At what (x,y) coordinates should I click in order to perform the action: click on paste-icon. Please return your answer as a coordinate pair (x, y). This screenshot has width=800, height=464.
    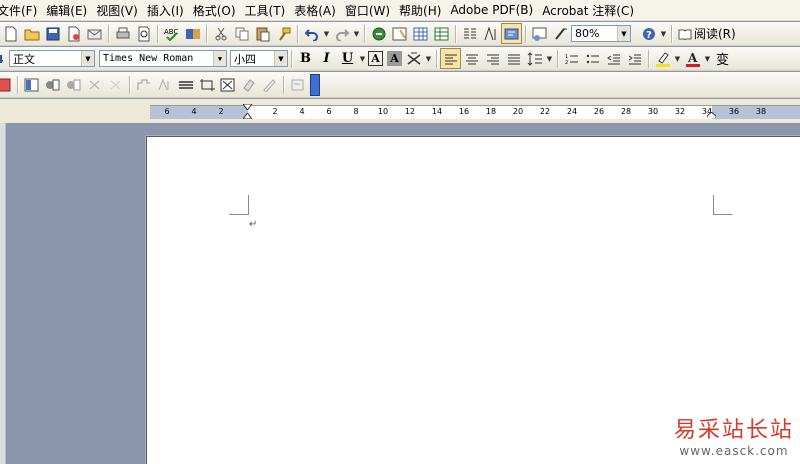
    Looking at the image, I should click on (262, 33).